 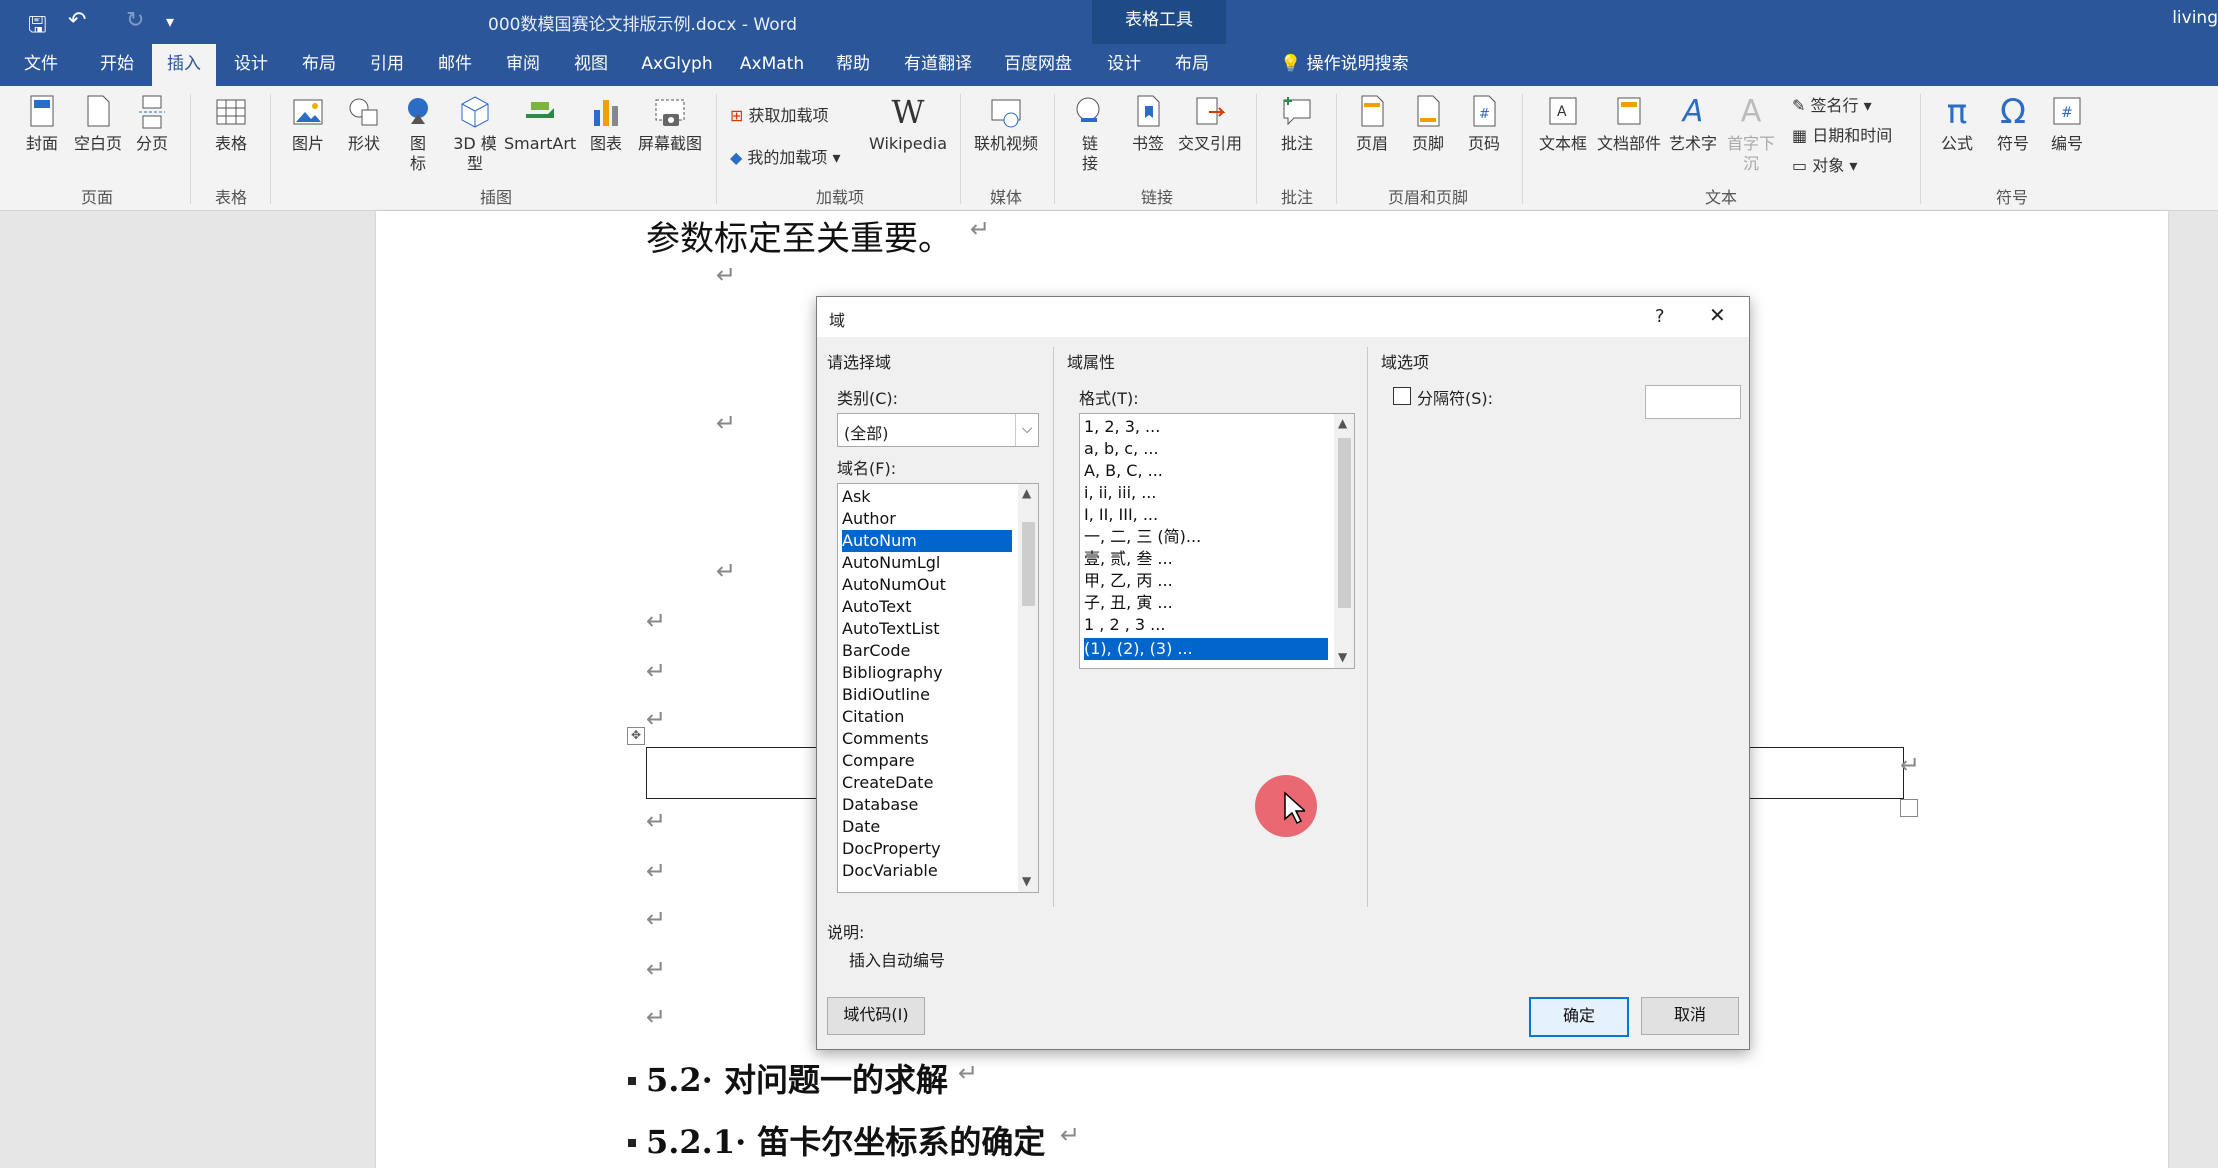 I want to click on list-item: DocVariable, so click(x=890, y=871).